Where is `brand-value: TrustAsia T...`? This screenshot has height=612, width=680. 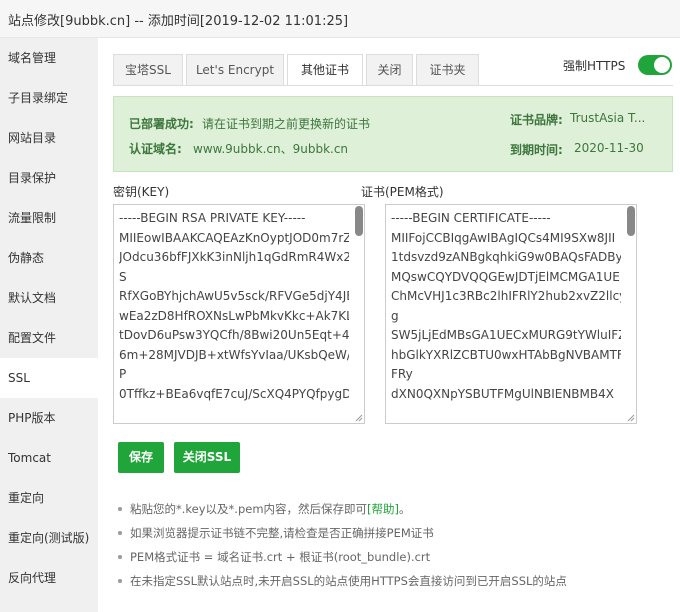 brand-value: TrustAsia T... is located at coordinates (608, 118).